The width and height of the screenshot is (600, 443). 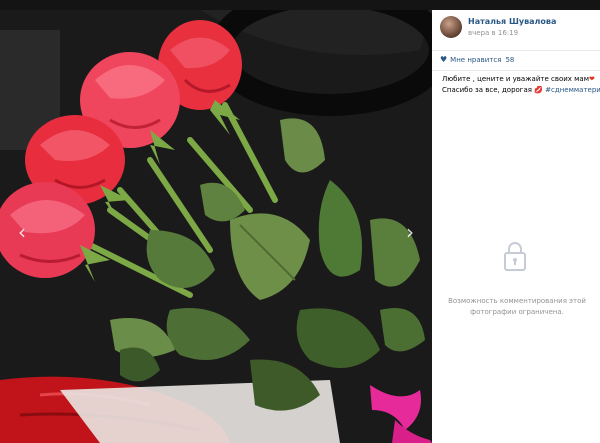 I want to click on like-button: ♥ Мне нравится 58, so click(x=477, y=61).